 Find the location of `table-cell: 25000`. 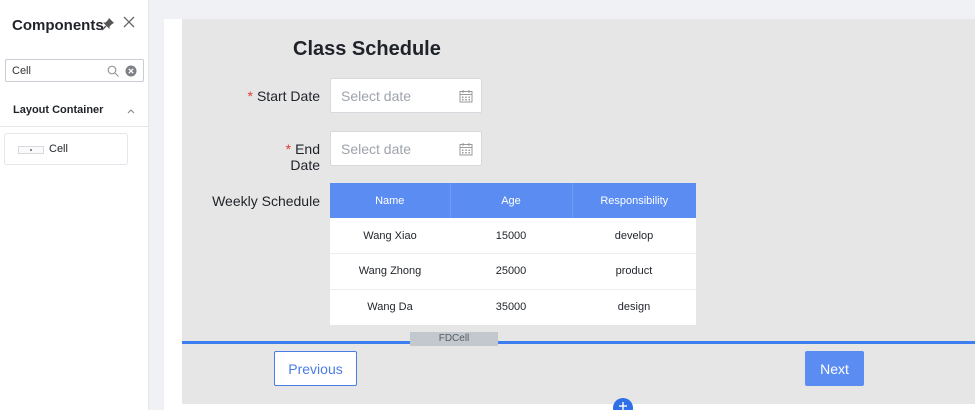

table-cell: 25000 is located at coordinates (511, 271).